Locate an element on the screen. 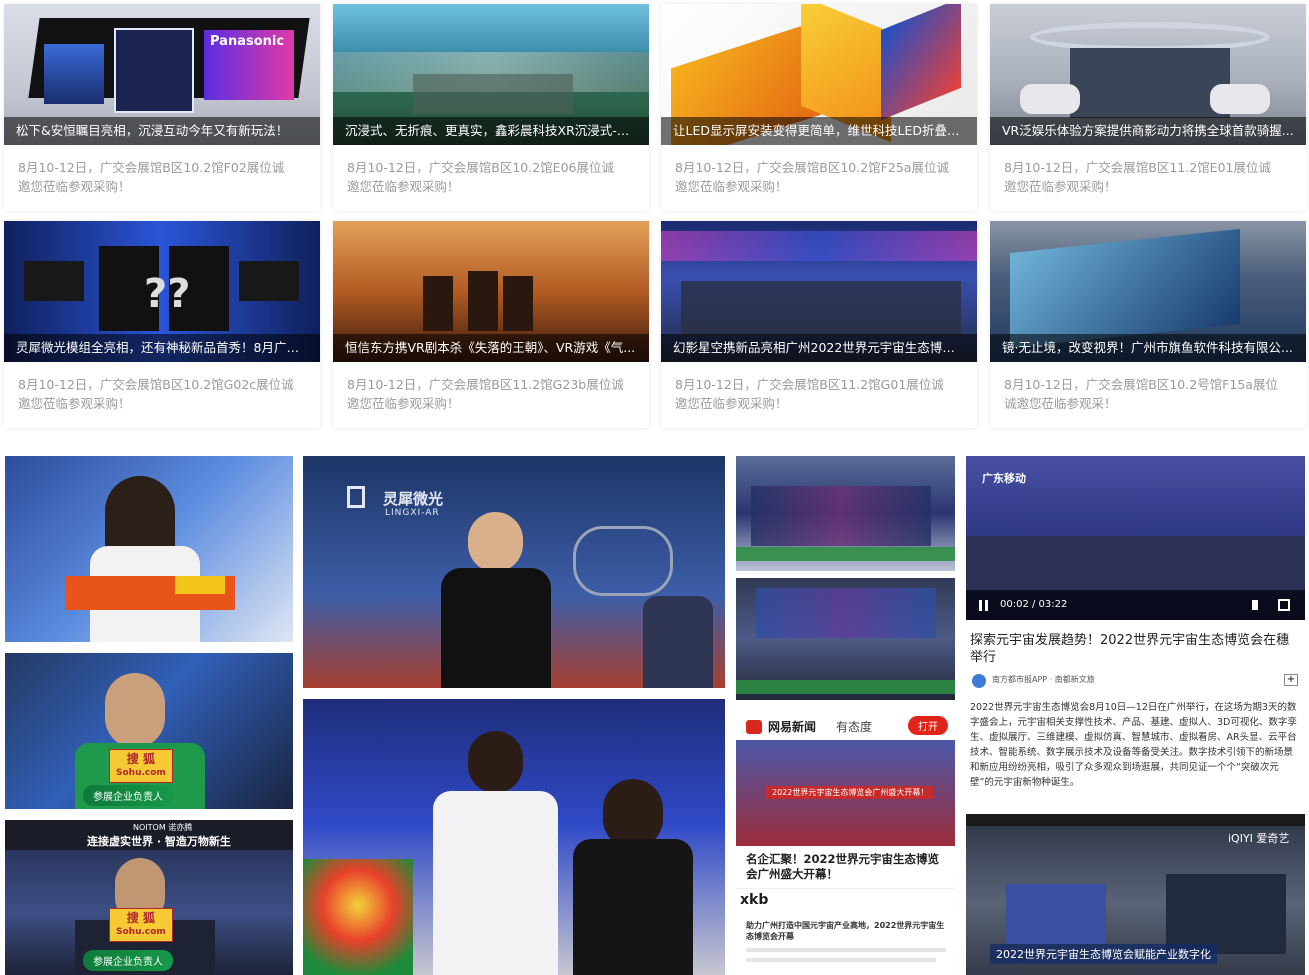  video-controls: 00:02 / 03:22 is located at coordinates (1135, 605).